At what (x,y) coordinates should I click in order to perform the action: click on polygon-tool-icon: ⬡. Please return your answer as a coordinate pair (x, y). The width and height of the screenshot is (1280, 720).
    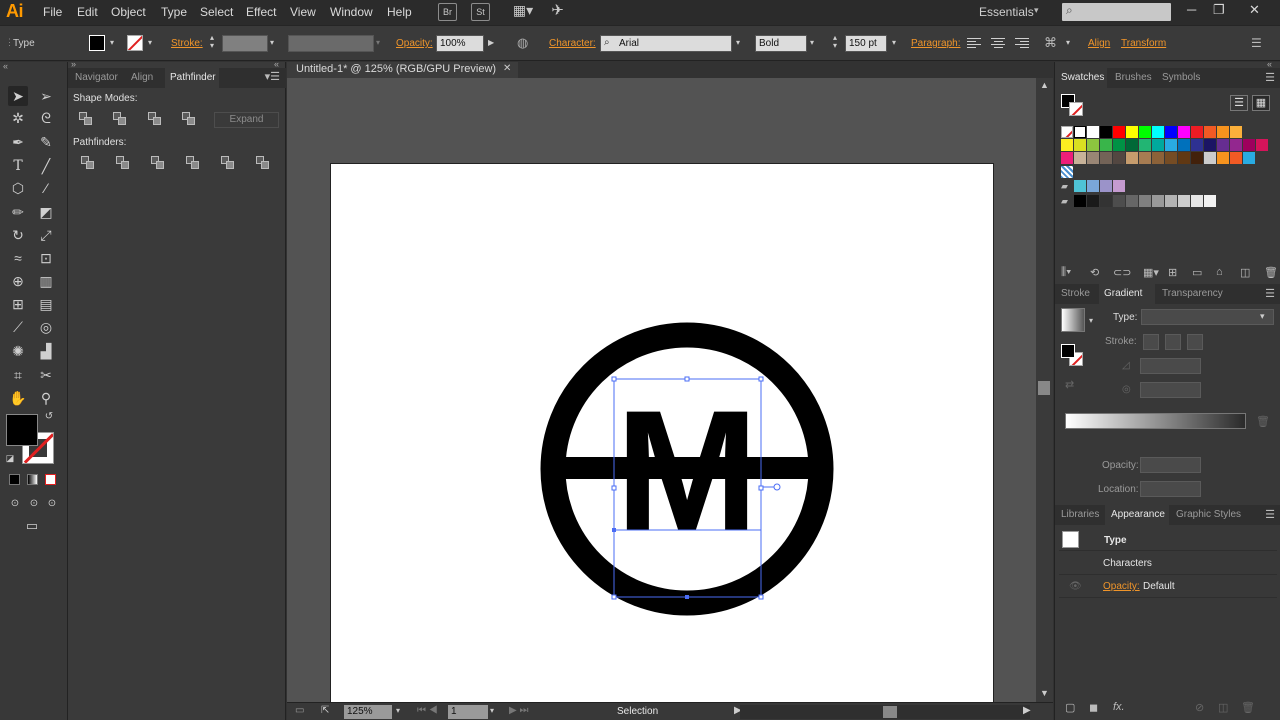
    Looking at the image, I should click on (18, 188).